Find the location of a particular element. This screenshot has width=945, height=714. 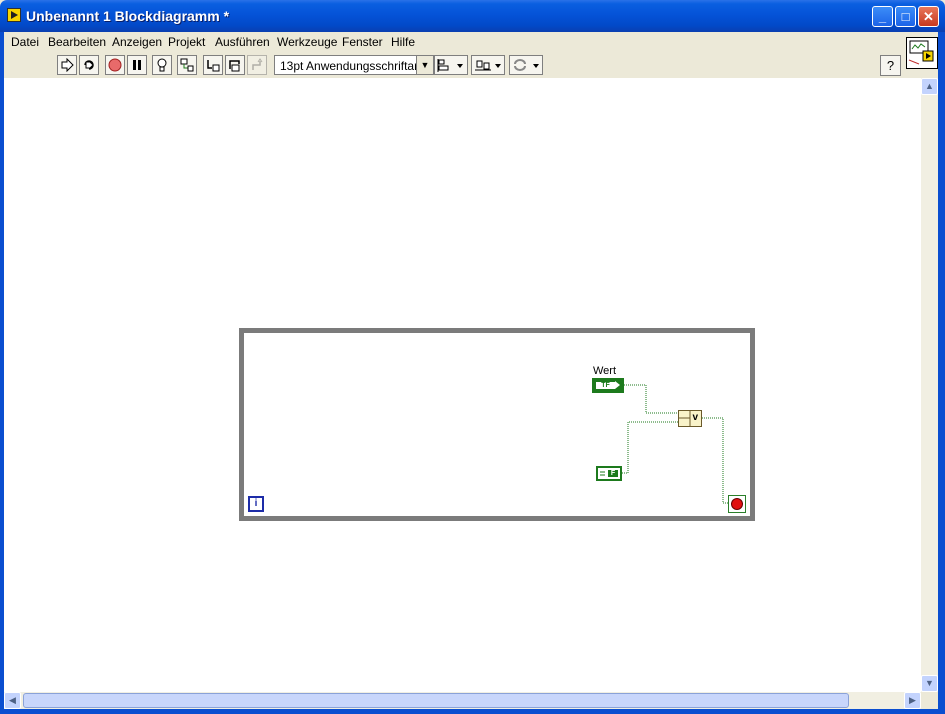

false-glyph: F is located at coordinates (613, 473).